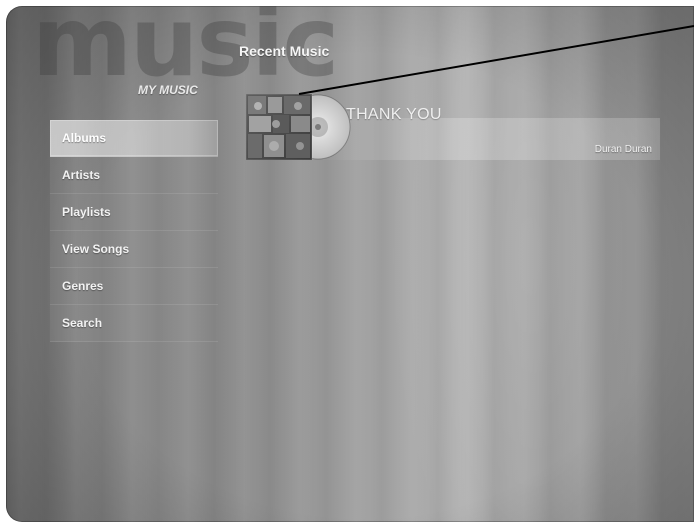 Image resolution: width=694 pixels, height=527 pixels. What do you see at coordinates (134, 212) in the screenshot?
I see `sidebar-item-playlists: Playlists` at bounding box center [134, 212].